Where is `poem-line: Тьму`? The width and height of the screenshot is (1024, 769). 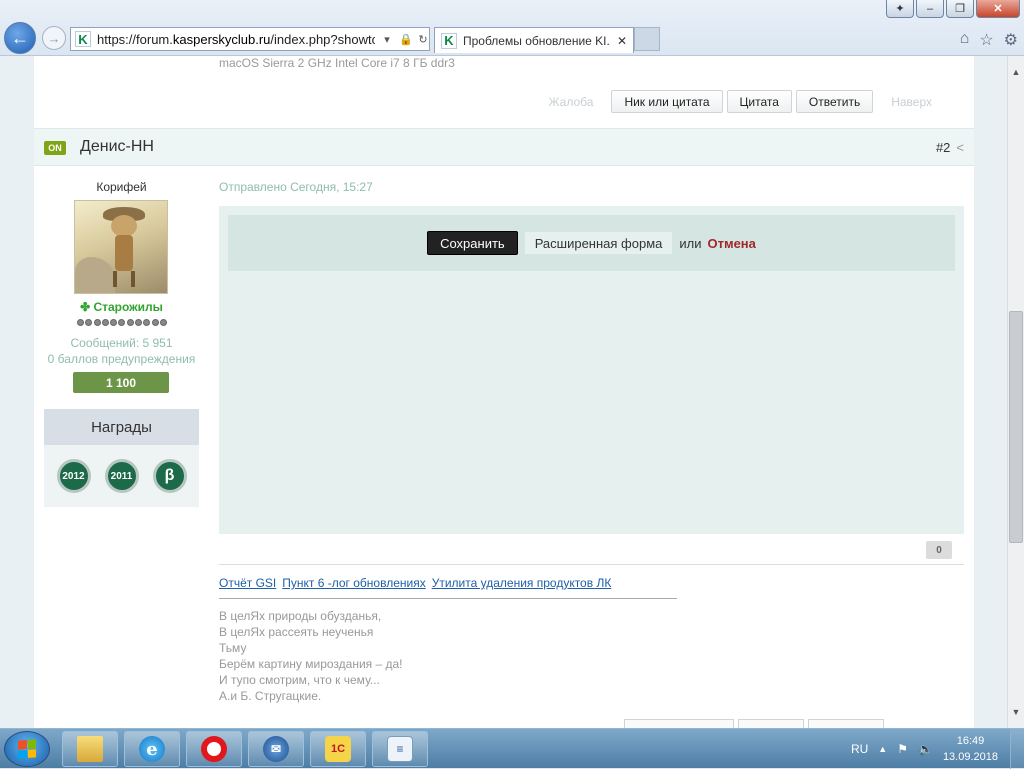 poem-line: Тьму is located at coordinates (233, 648).